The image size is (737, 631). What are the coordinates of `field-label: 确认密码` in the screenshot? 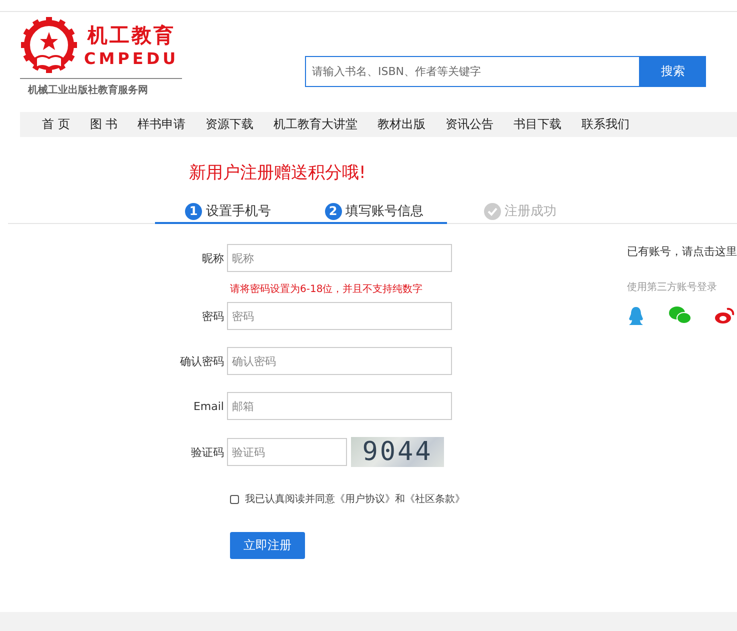 It's located at (202, 361).